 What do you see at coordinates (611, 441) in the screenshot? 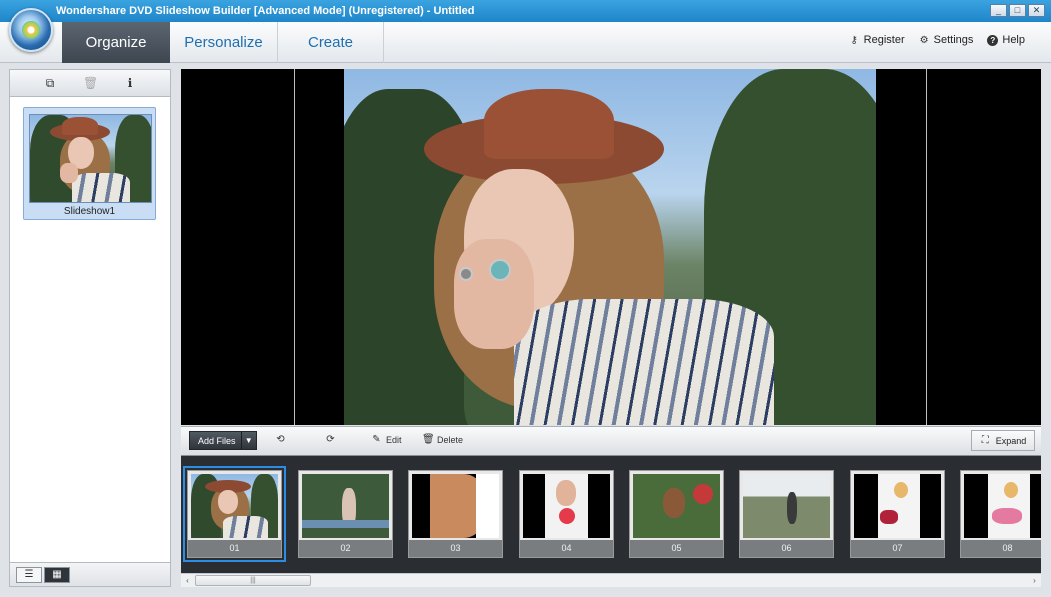
I see `photo-action-bar: Add Files ▼ ⟲ ⟳ ✎ Edit 🗑 Delete ⛶ Expand` at bounding box center [611, 441].